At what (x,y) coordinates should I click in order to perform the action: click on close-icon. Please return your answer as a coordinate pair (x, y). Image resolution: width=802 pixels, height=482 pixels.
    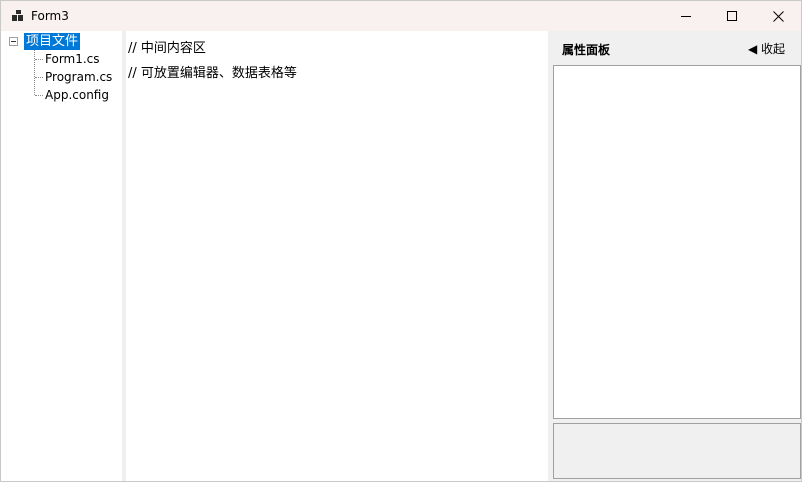
    Looking at the image, I should click on (778, 16).